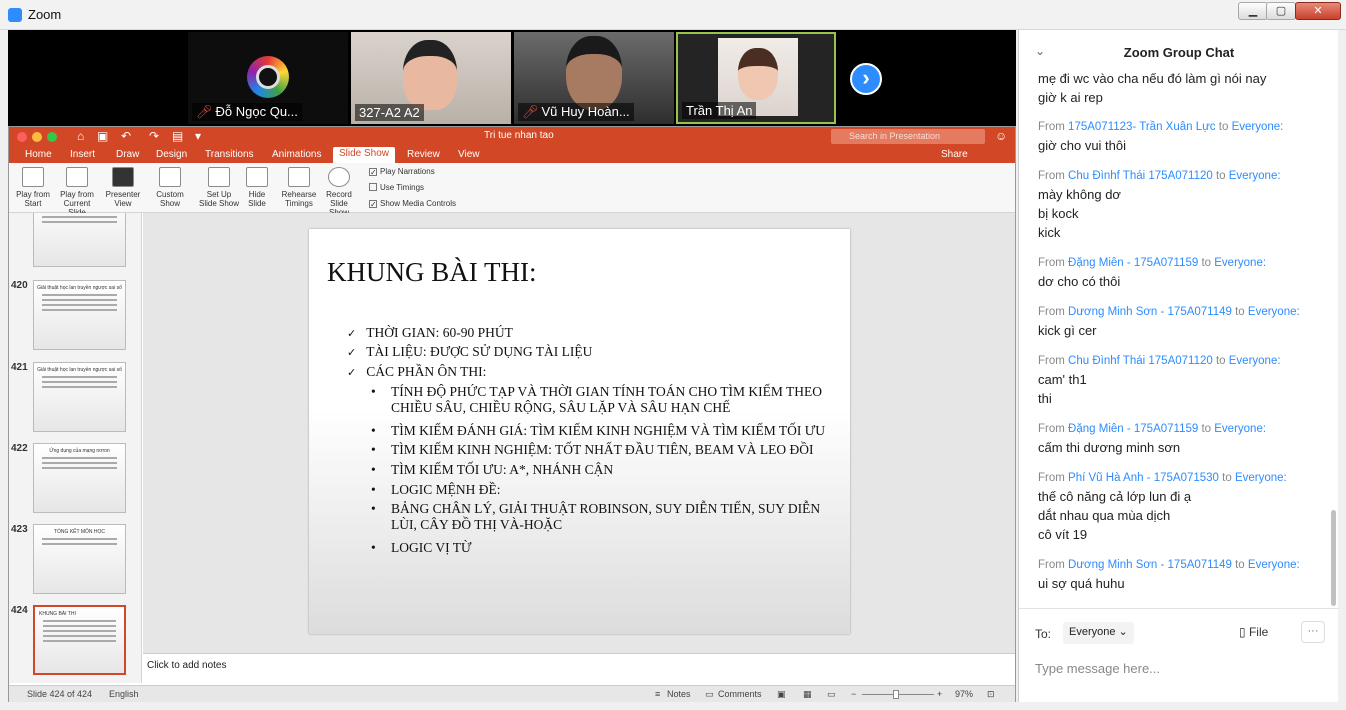 This screenshot has height=710, width=1346. Describe the element at coordinates (1253, 11) in the screenshot. I see `minimize-button: ▁` at that location.